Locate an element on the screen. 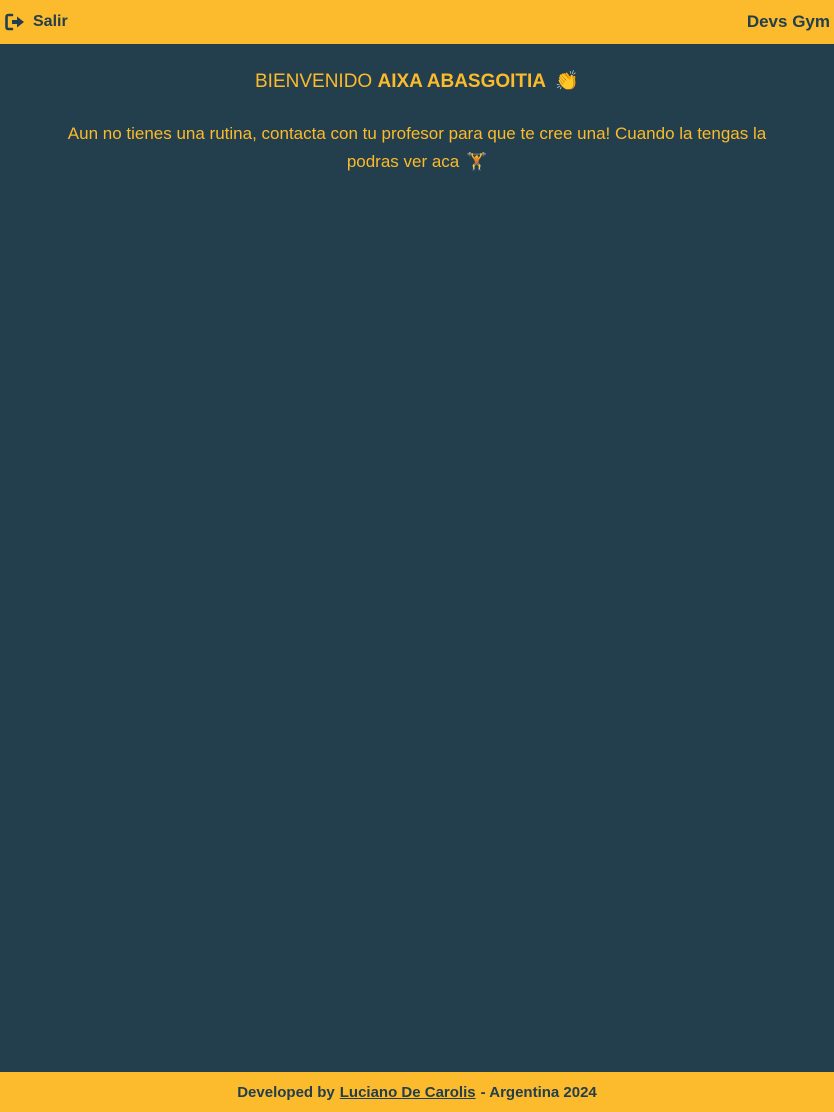 The height and width of the screenshot is (1112, 834). brand-name: Devs Gym is located at coordinates (788, 21).